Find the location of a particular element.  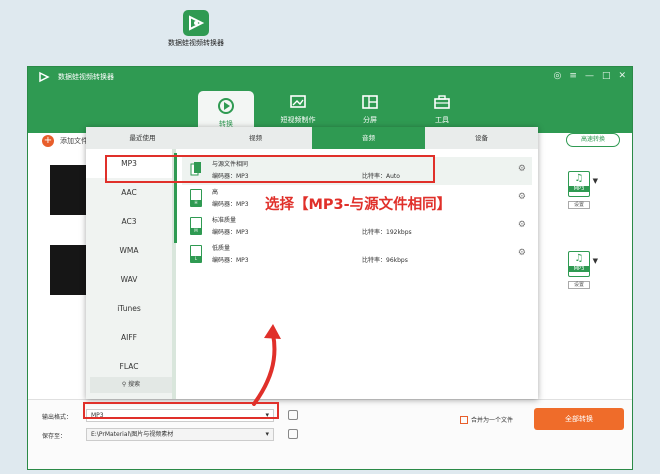

format-settings-icon is located at coordinates (293, 415).